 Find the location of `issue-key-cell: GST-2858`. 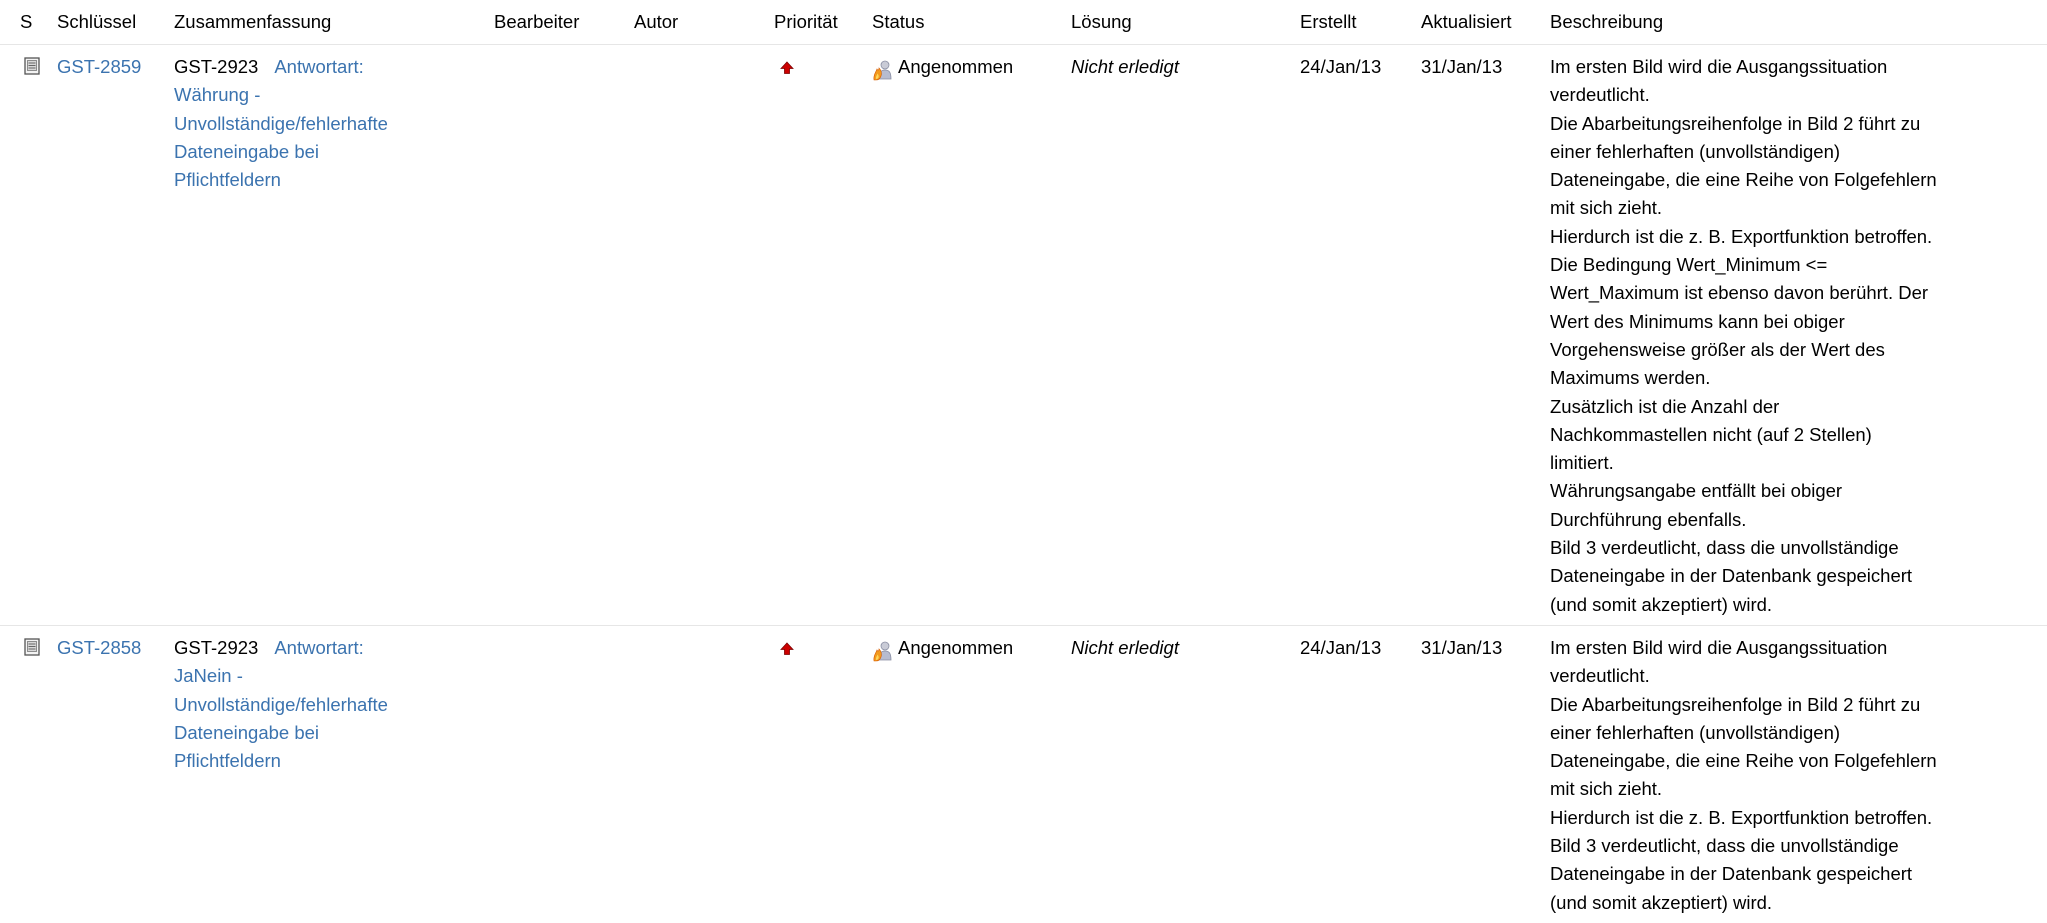

issue-key-cell: GST-2858 is located at coordinates (112, 773).